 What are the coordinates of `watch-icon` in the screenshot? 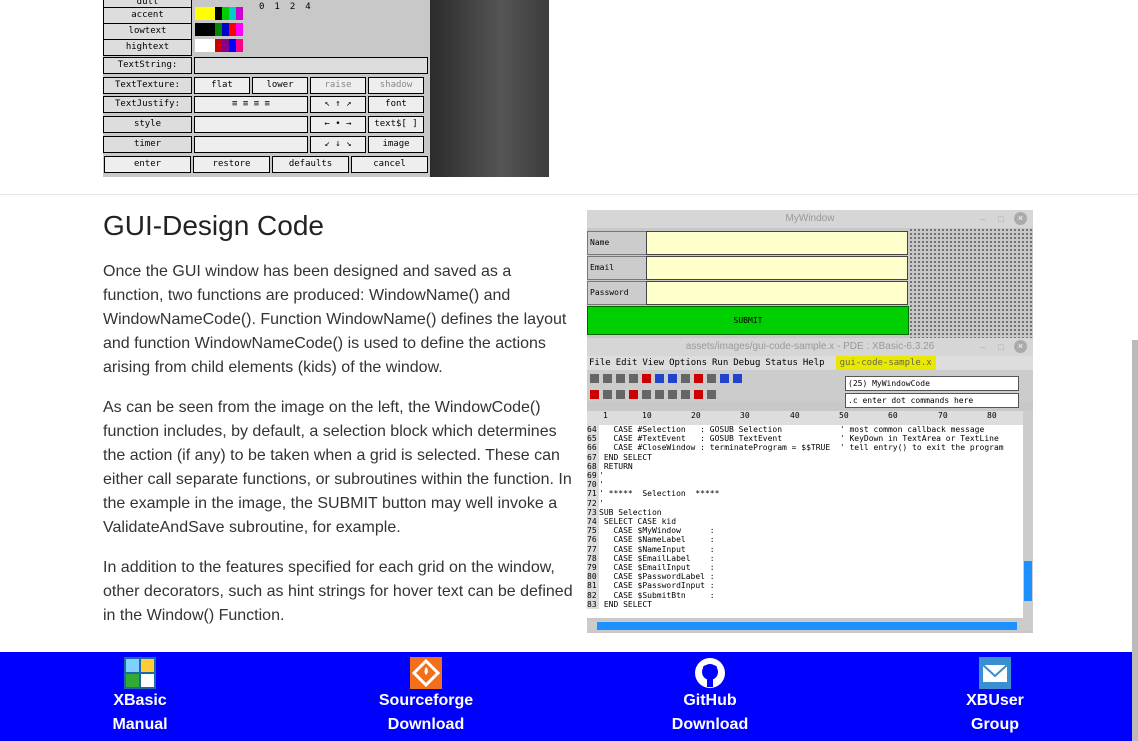 It's located at (672, 394).